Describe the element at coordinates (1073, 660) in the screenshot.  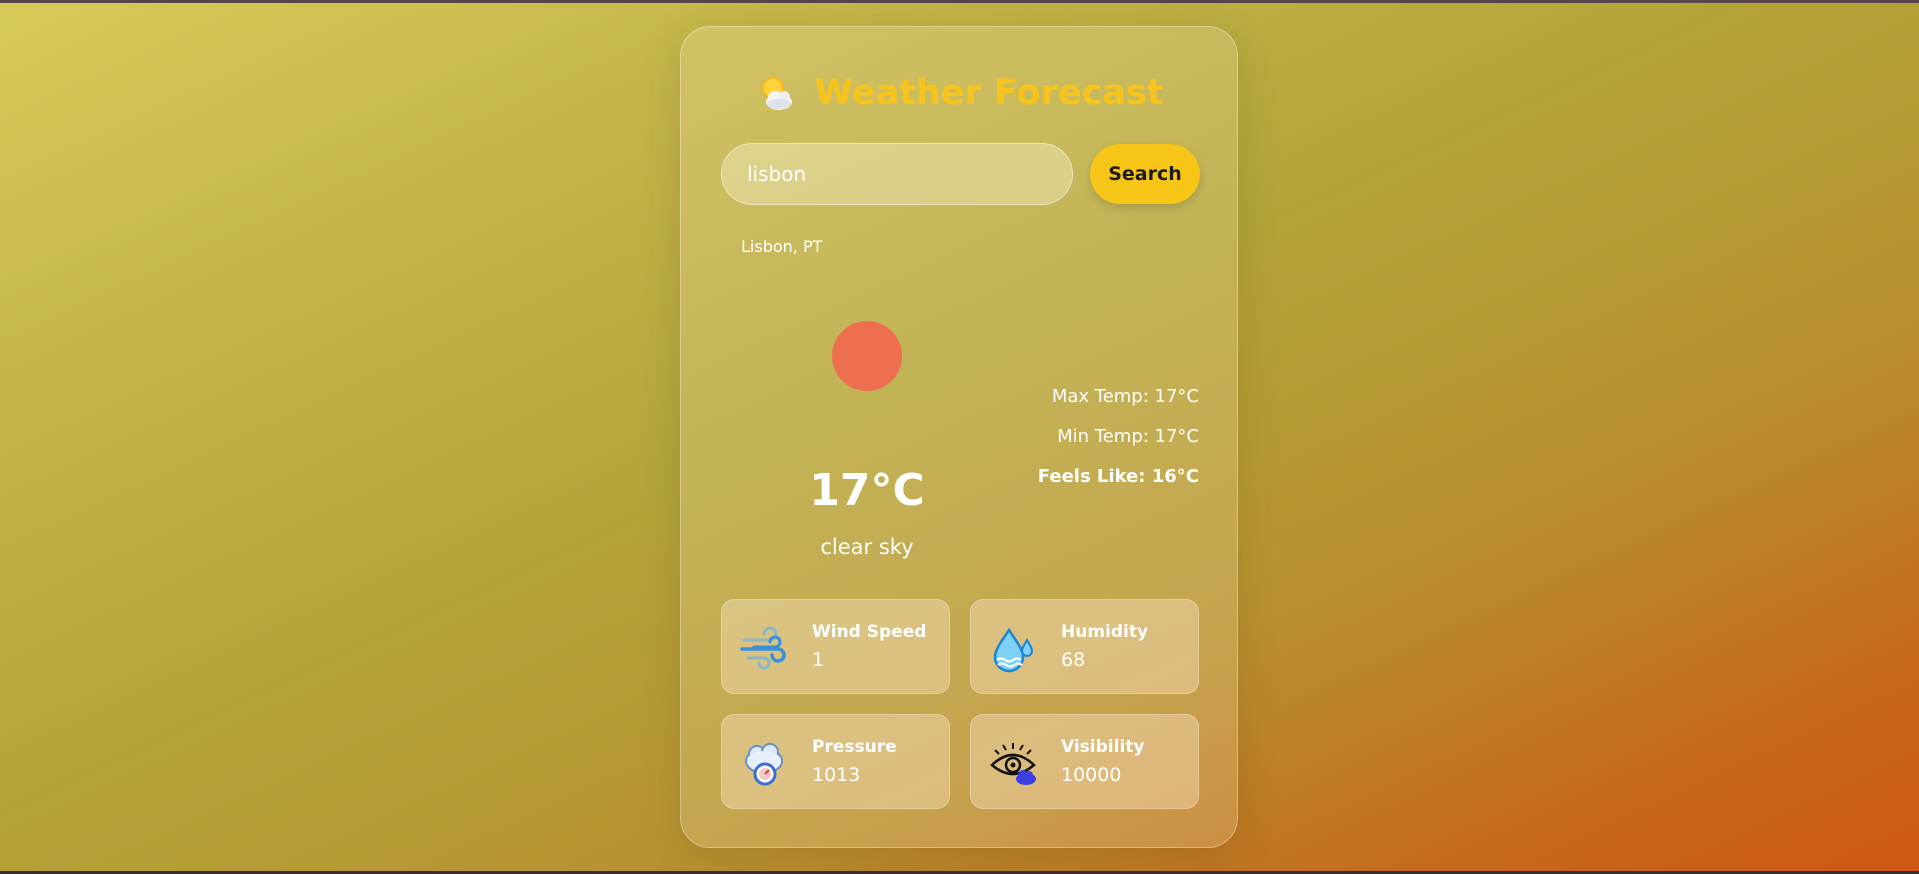
I see `humidity-value: 68` at that location.